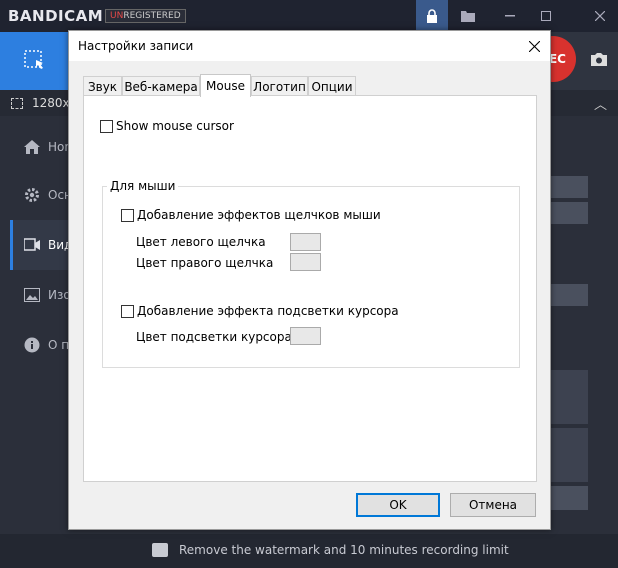  I want to click on highlight-color-swatch, so click(305, 336).